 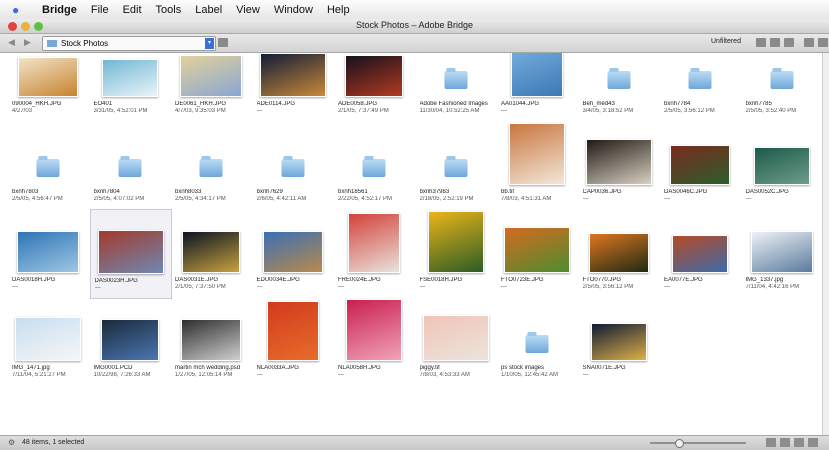 What do you see at coordinates (130, 254) in the screenshot?
I see `item-cell: DAS0023H.JPG — ·····` at bounding box center [130, 254].